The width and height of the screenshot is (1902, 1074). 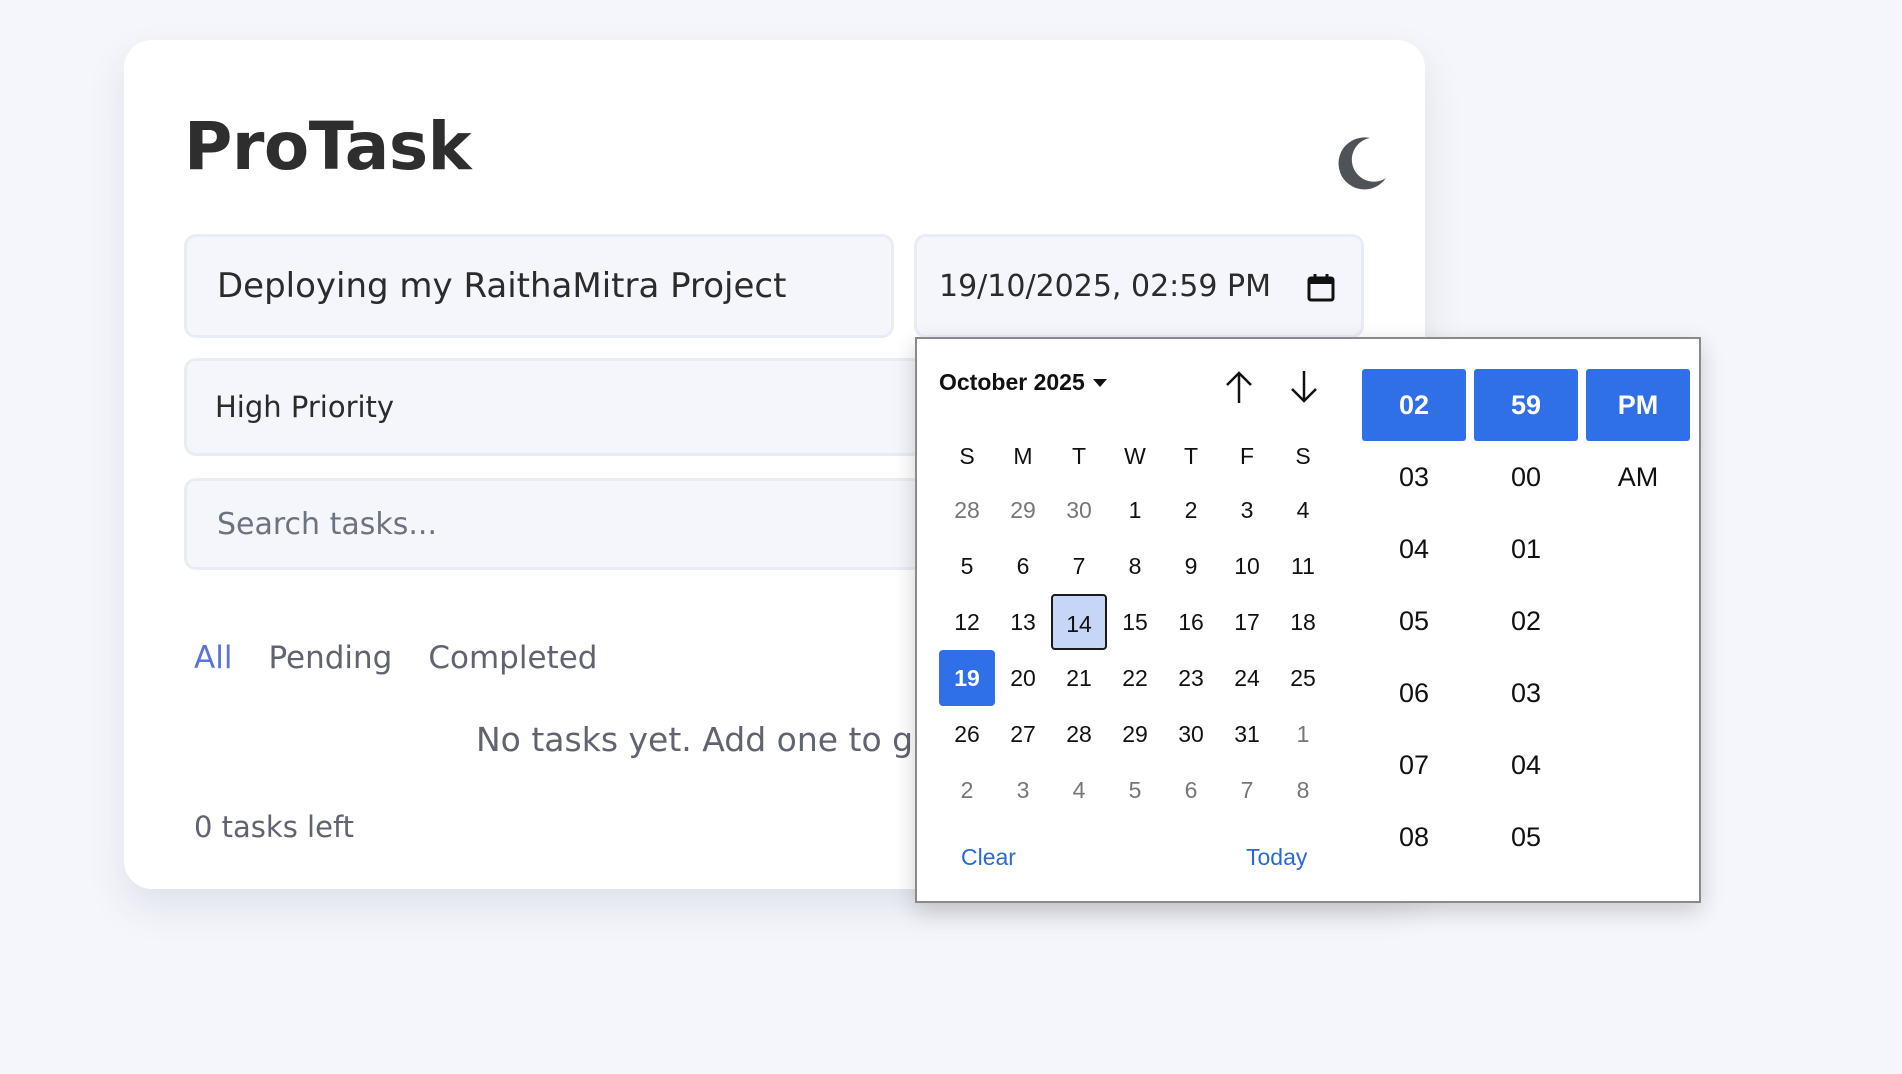 What do you see at coordinates (1239, 387) in the screenshot?
I see `arrow-up-icon` at bounding box center [1239, 387].